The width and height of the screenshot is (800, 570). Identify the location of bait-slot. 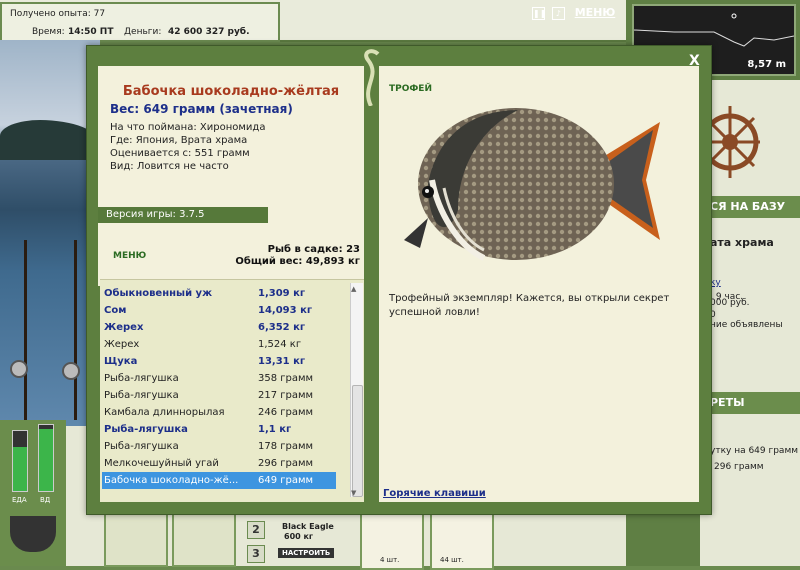
(136, 540).